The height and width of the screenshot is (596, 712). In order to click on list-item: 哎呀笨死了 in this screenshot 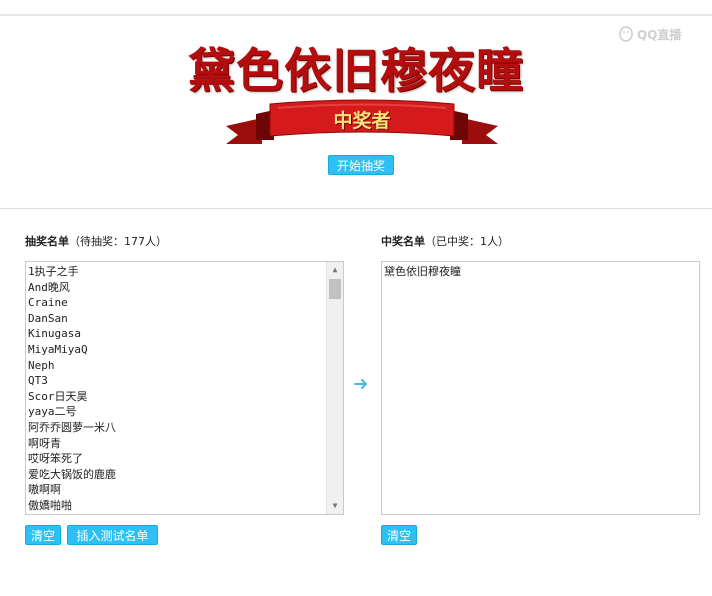, I will do `click(185, 459)`.